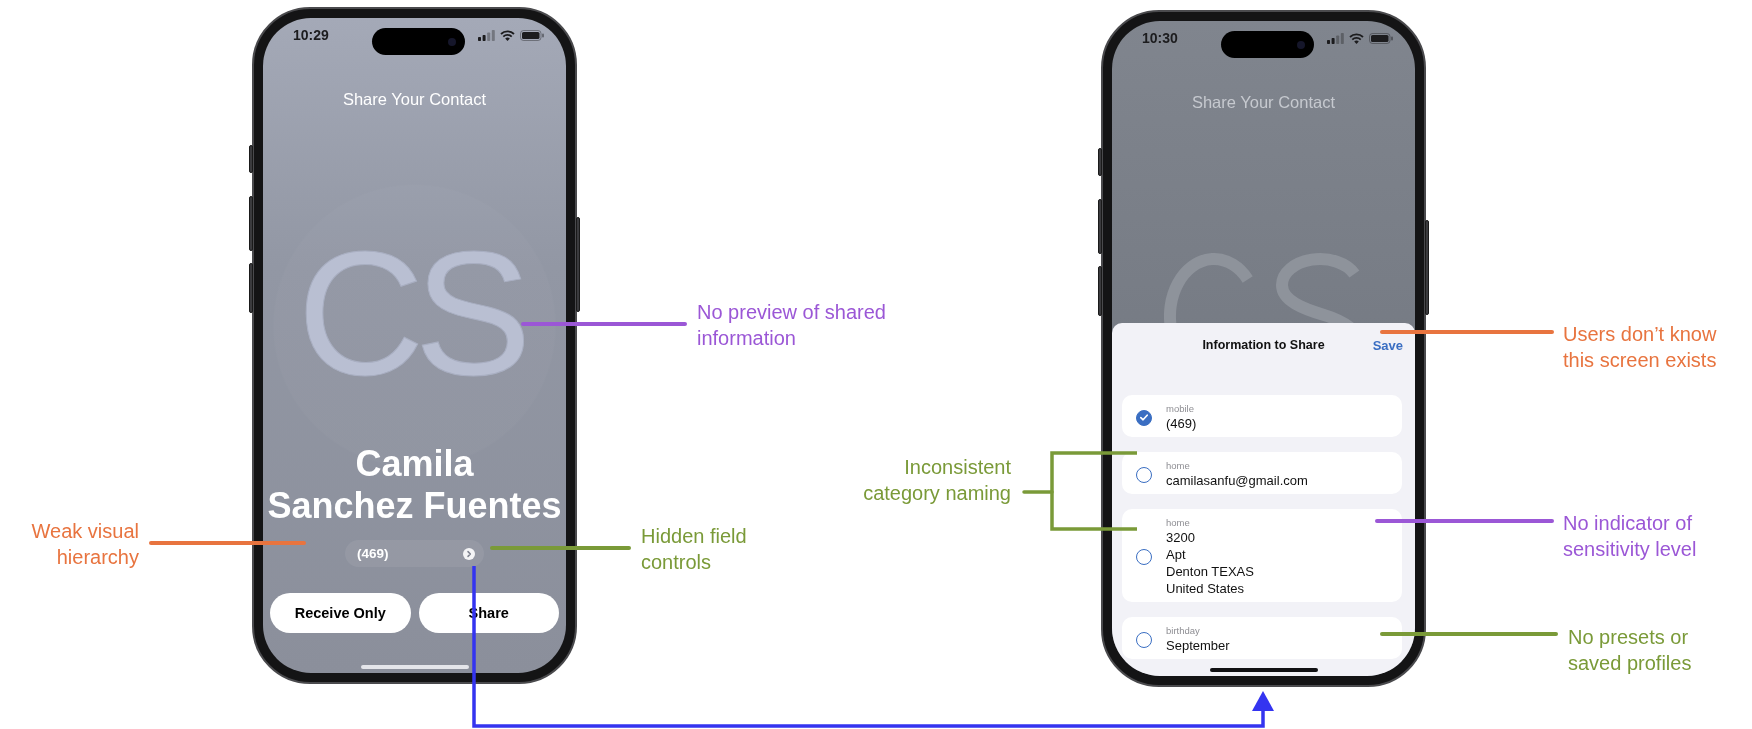  I want to click on callout-text: No presets or saved profiles, so click(1630, 650).